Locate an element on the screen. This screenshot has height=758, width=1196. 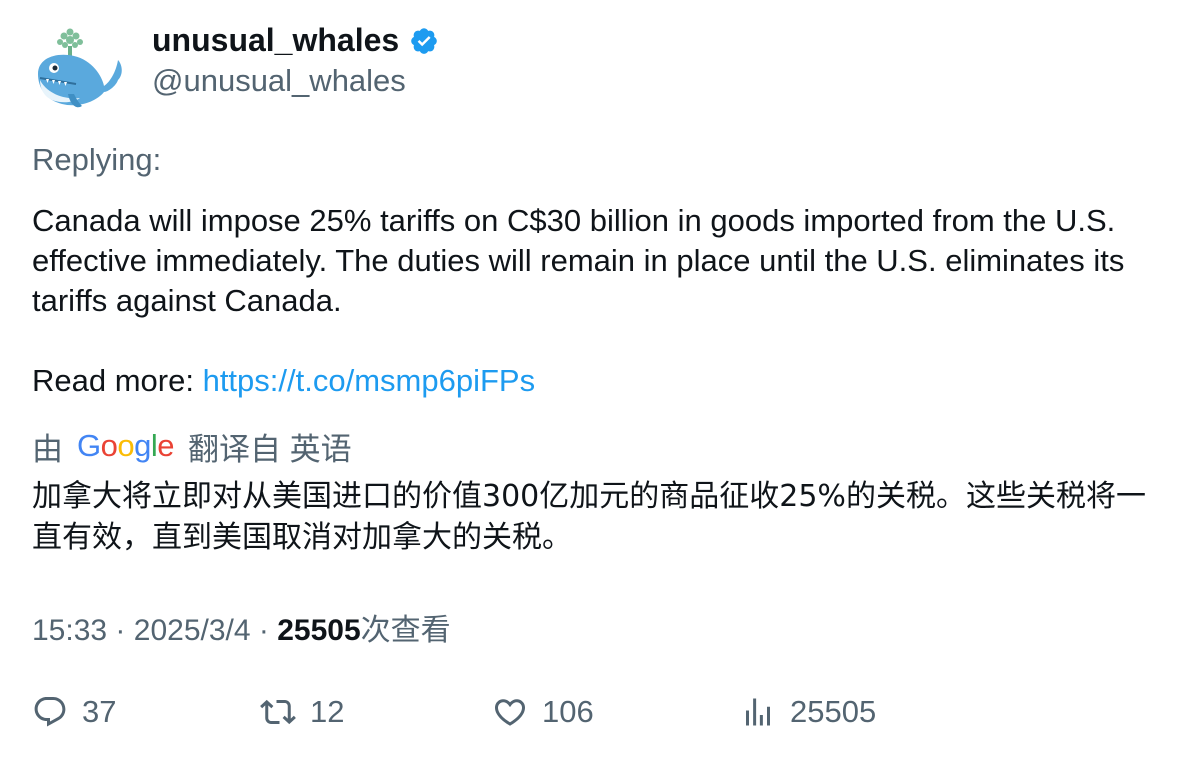
action-bar: 37 12 106 25505 is located at coordinates (602, 712).